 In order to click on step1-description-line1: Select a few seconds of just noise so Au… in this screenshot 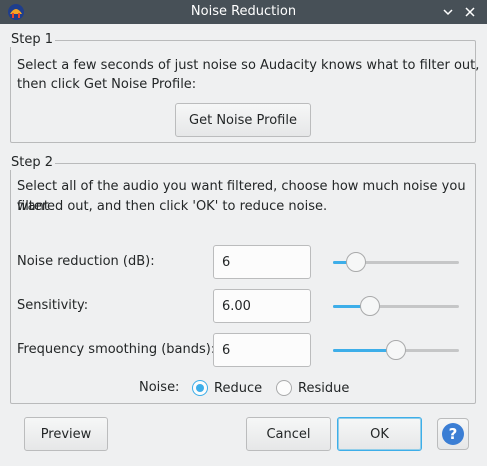, I will do `click(248, 65)`.